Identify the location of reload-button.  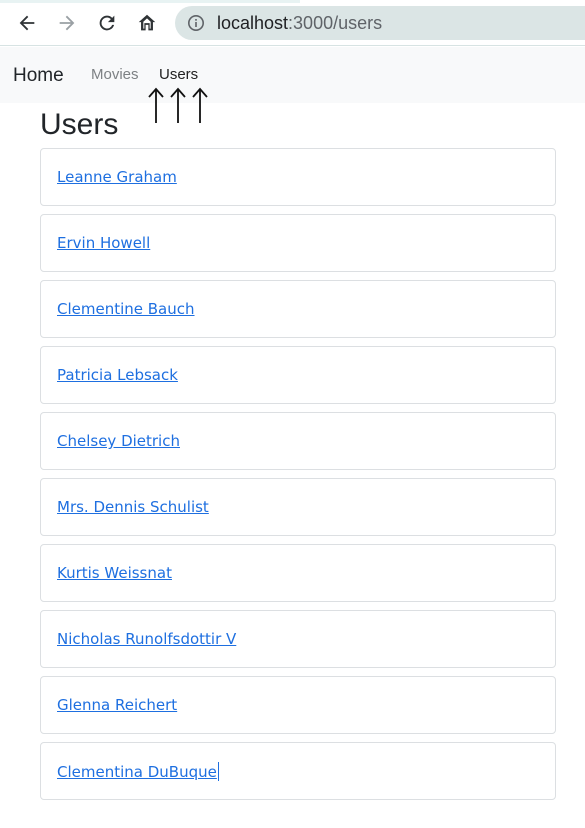
(107, 23).